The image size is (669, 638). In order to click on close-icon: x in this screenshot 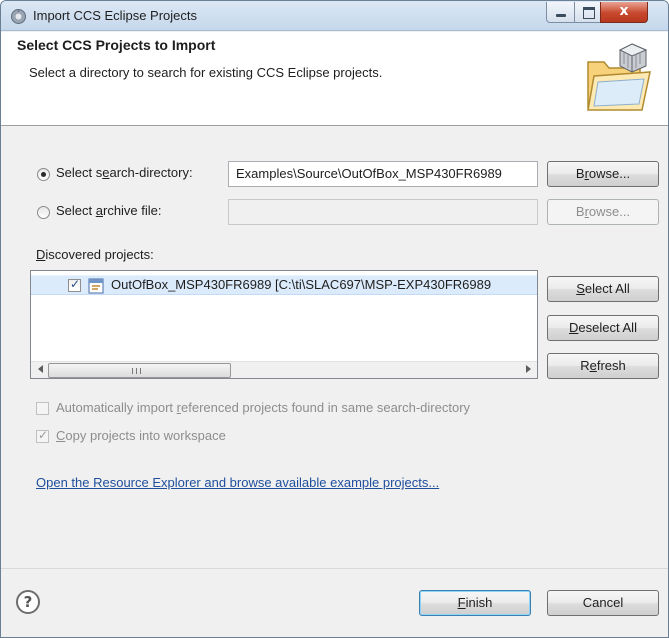, I will do `click(624, 11)`.